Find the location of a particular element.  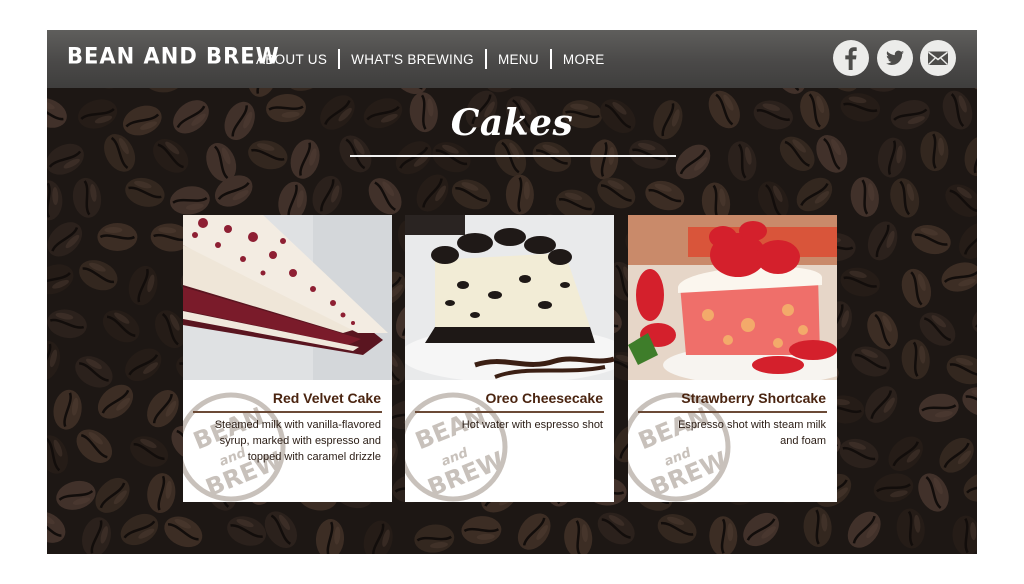

bean-and-brew-watermark: BEAN and BREW is located at coordinates (456, 447).